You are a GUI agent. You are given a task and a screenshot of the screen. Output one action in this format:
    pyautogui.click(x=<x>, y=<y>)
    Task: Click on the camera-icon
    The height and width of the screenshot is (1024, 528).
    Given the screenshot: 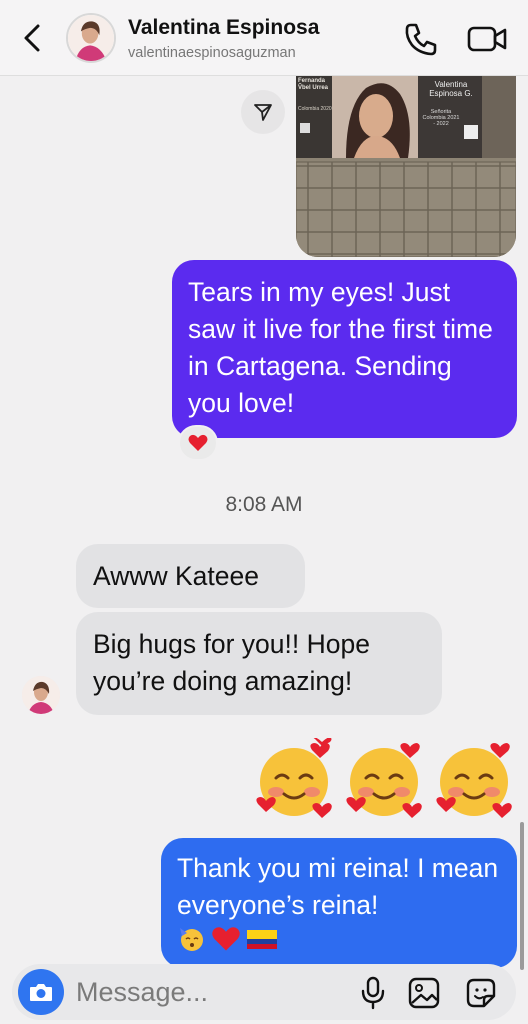 What is the action you would take?
    pyautogui.click(x=41, y=992)
    